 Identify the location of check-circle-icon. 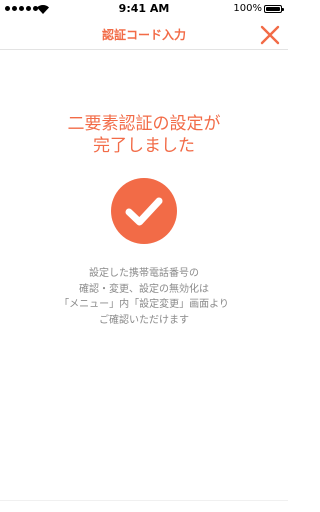
(144, 211).